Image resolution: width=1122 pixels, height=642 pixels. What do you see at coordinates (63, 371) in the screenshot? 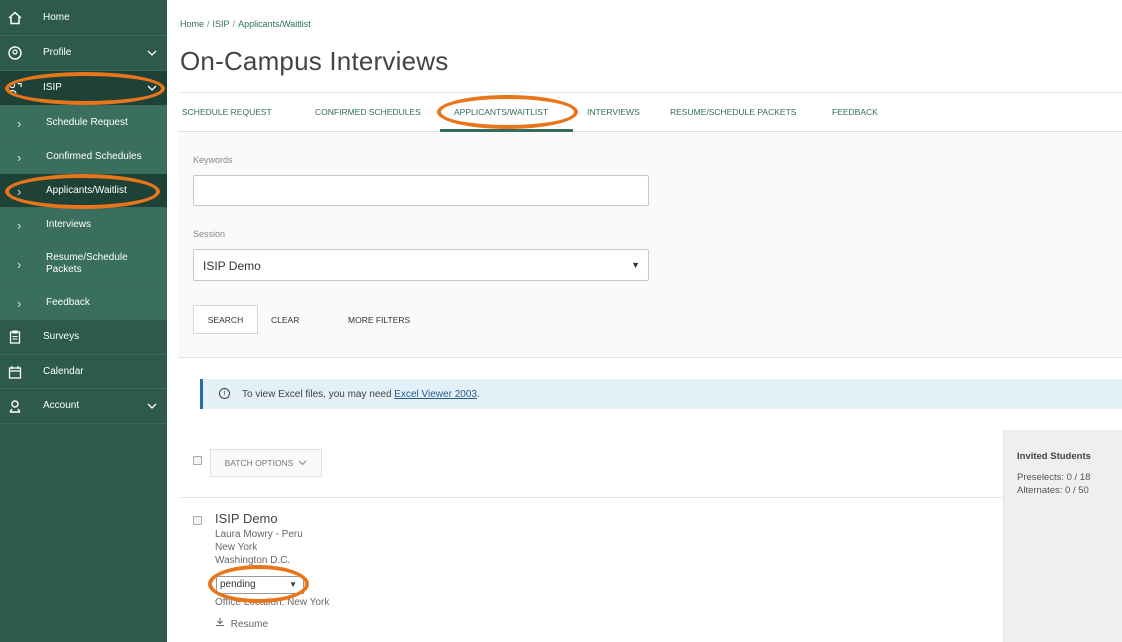
I see `sidebar-item-label: Calendar` at bounding box center [63, 371].